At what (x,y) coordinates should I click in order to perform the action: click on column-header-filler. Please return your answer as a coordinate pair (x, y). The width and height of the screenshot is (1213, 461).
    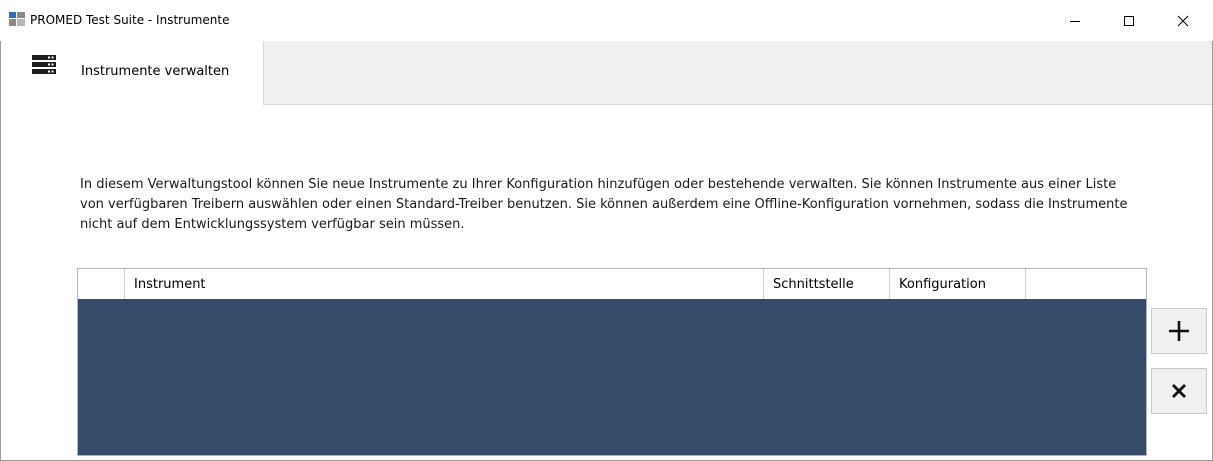
    Looking at the image, I should click on (1086, 284).